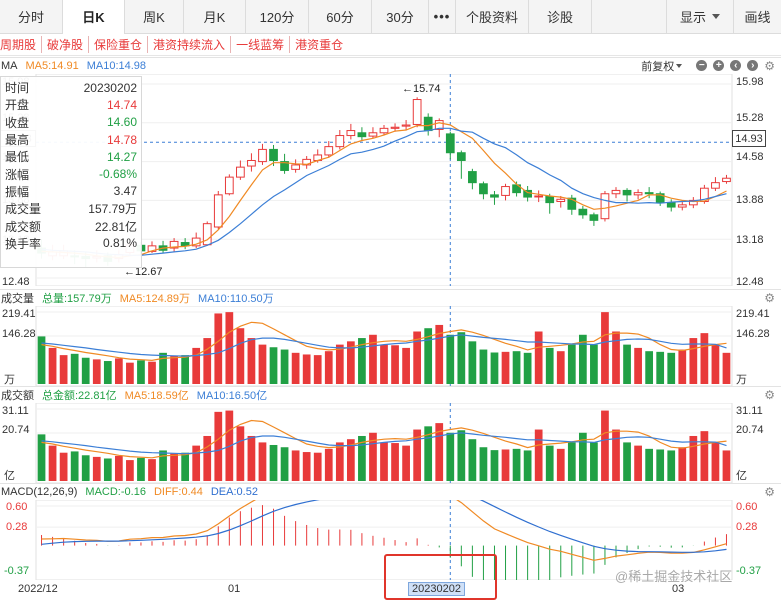  Describe the element at coordinates (390, 394) in the screenshot. I see `amount-panel-header: 成交额 总金额:22.81亿 MA5:18.59亿 MA10:16.50亿 ⚙` at that location.